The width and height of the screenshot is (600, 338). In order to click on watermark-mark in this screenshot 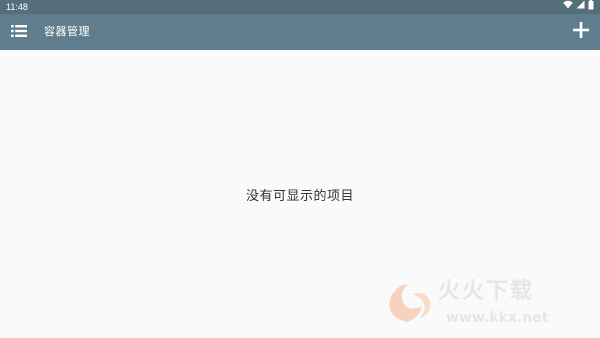, I will do `click(410, 303)`.